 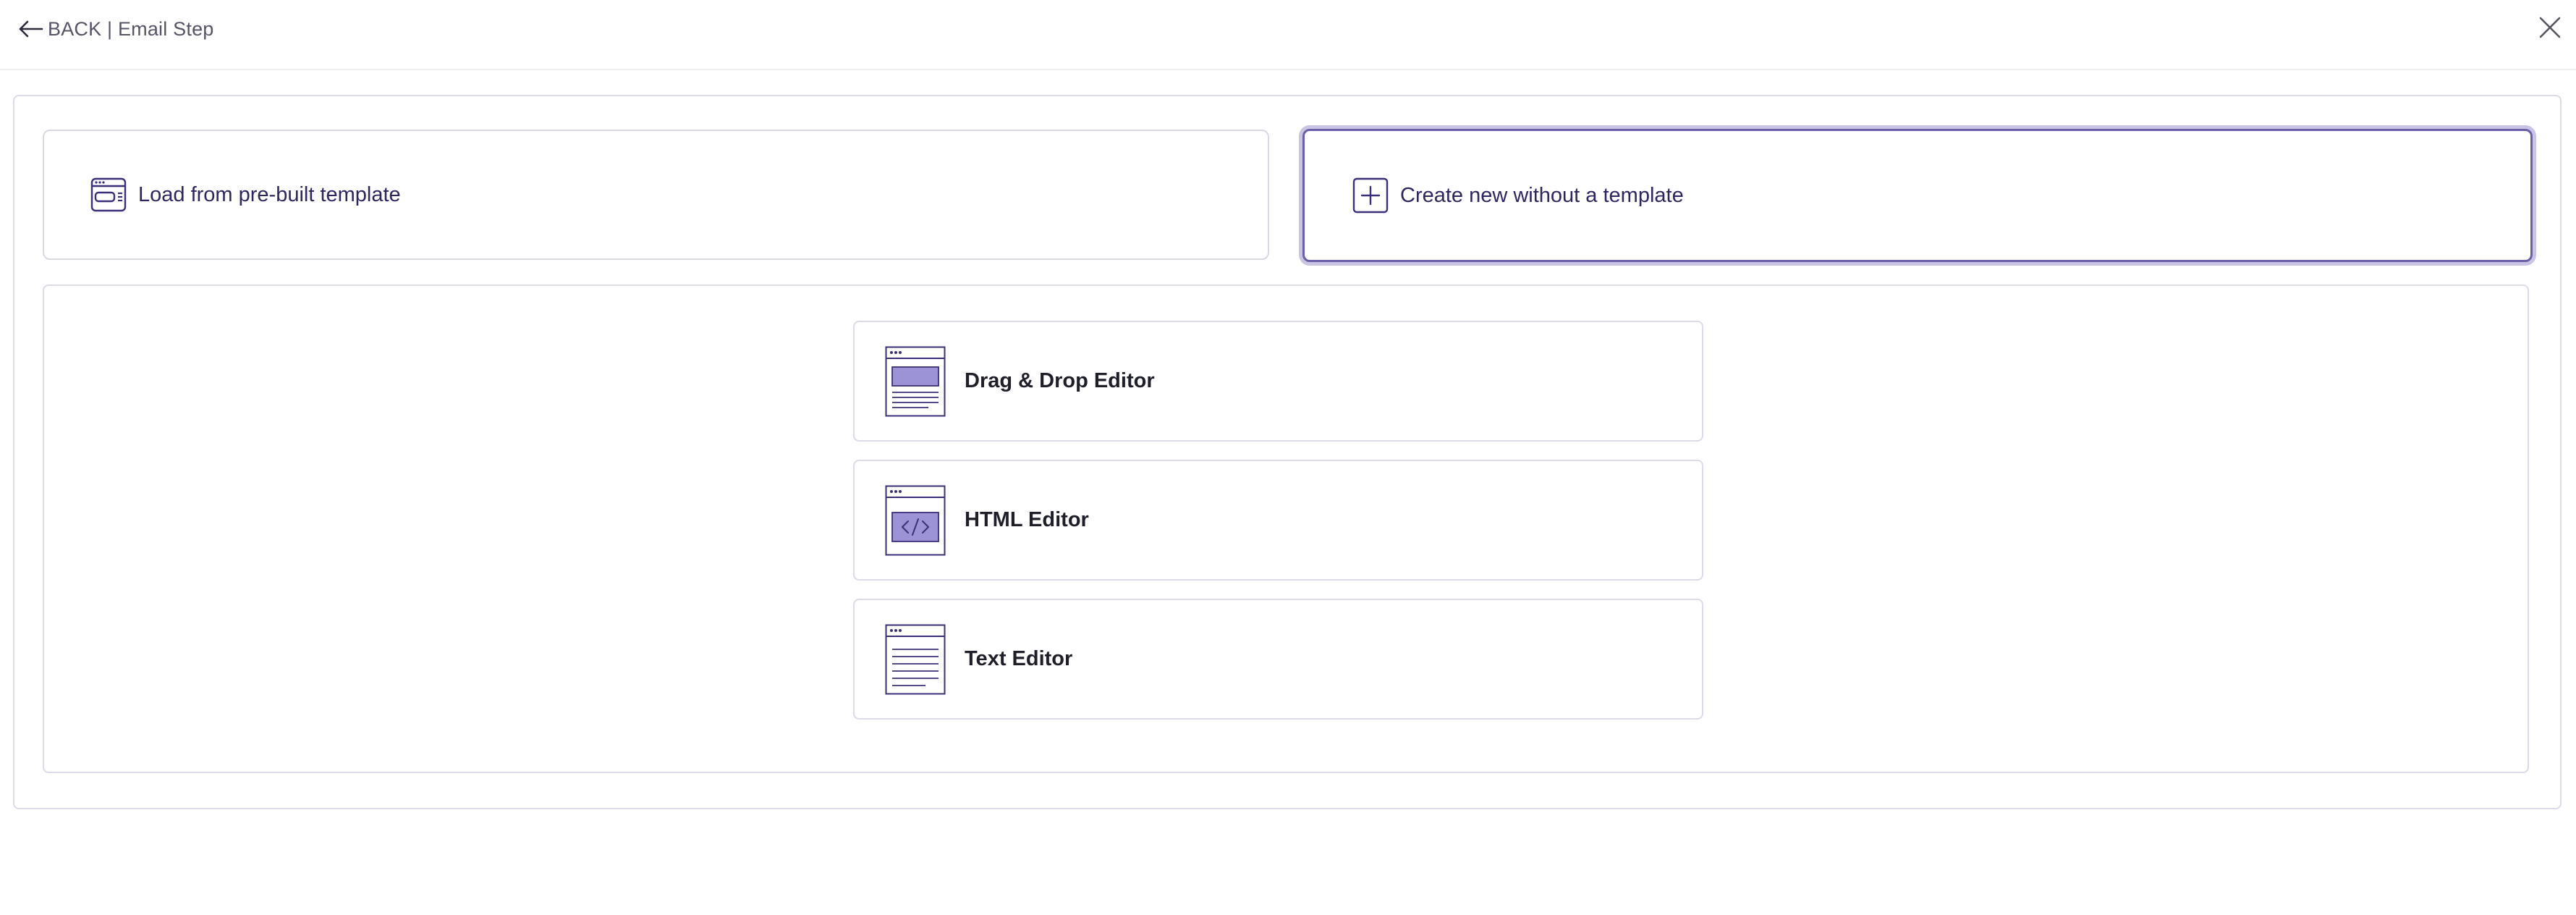 I want to click on close-icon, so click(x=2550, y=27).